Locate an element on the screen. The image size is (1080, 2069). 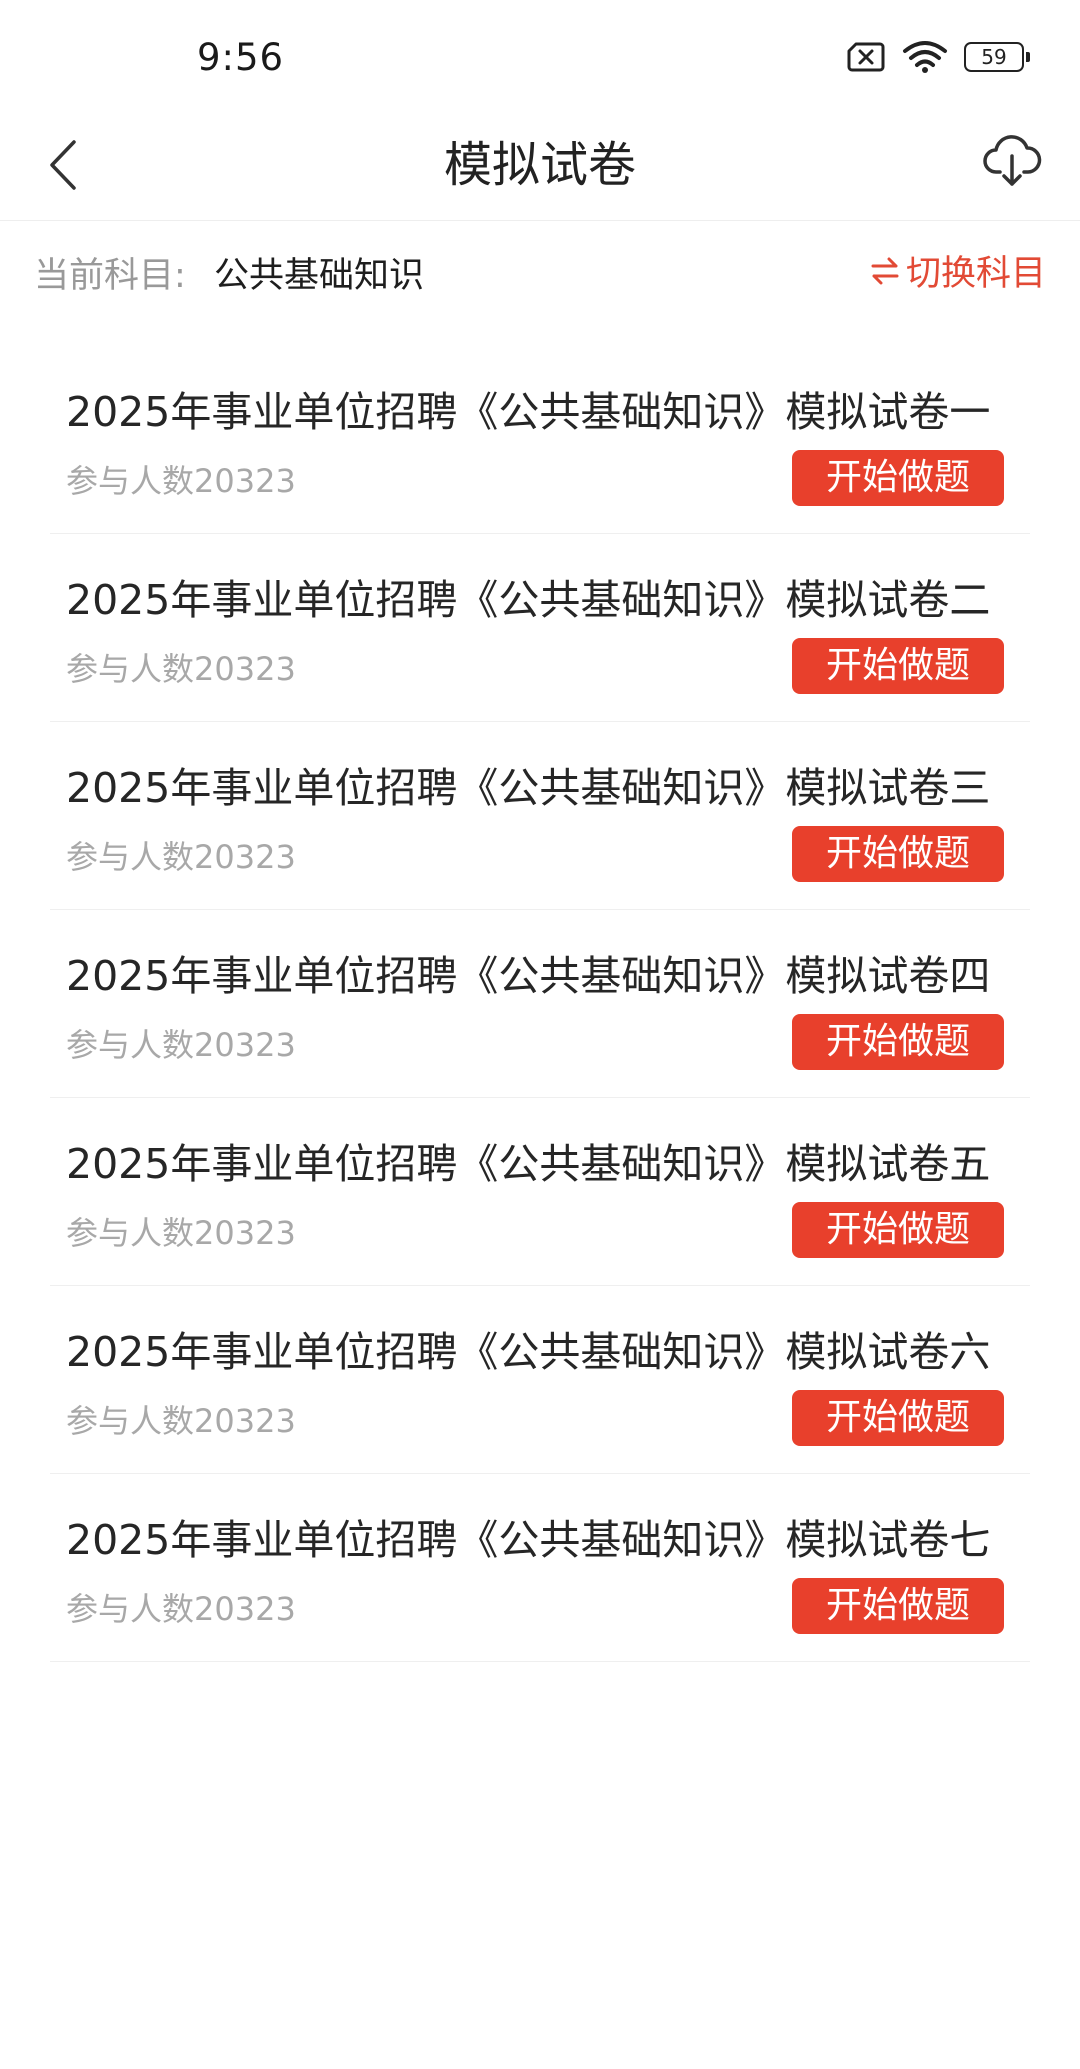
paper-title: 2025年事业单位招聘《公共基础知识》模拟试卷三 is located at coordinates (528, 788).